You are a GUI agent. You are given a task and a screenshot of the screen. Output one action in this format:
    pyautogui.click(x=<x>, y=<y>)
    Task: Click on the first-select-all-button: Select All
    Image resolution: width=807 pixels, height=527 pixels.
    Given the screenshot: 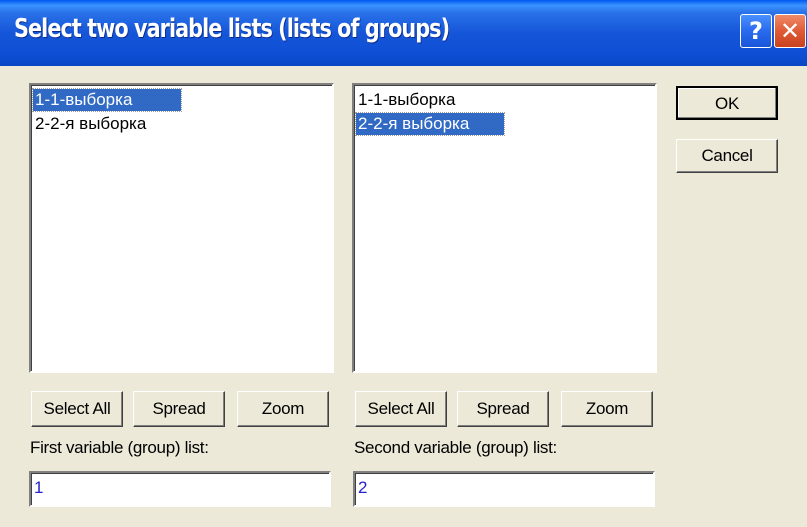 What is the action you would take?
    pyautogui.click(x=77, y=409)
    